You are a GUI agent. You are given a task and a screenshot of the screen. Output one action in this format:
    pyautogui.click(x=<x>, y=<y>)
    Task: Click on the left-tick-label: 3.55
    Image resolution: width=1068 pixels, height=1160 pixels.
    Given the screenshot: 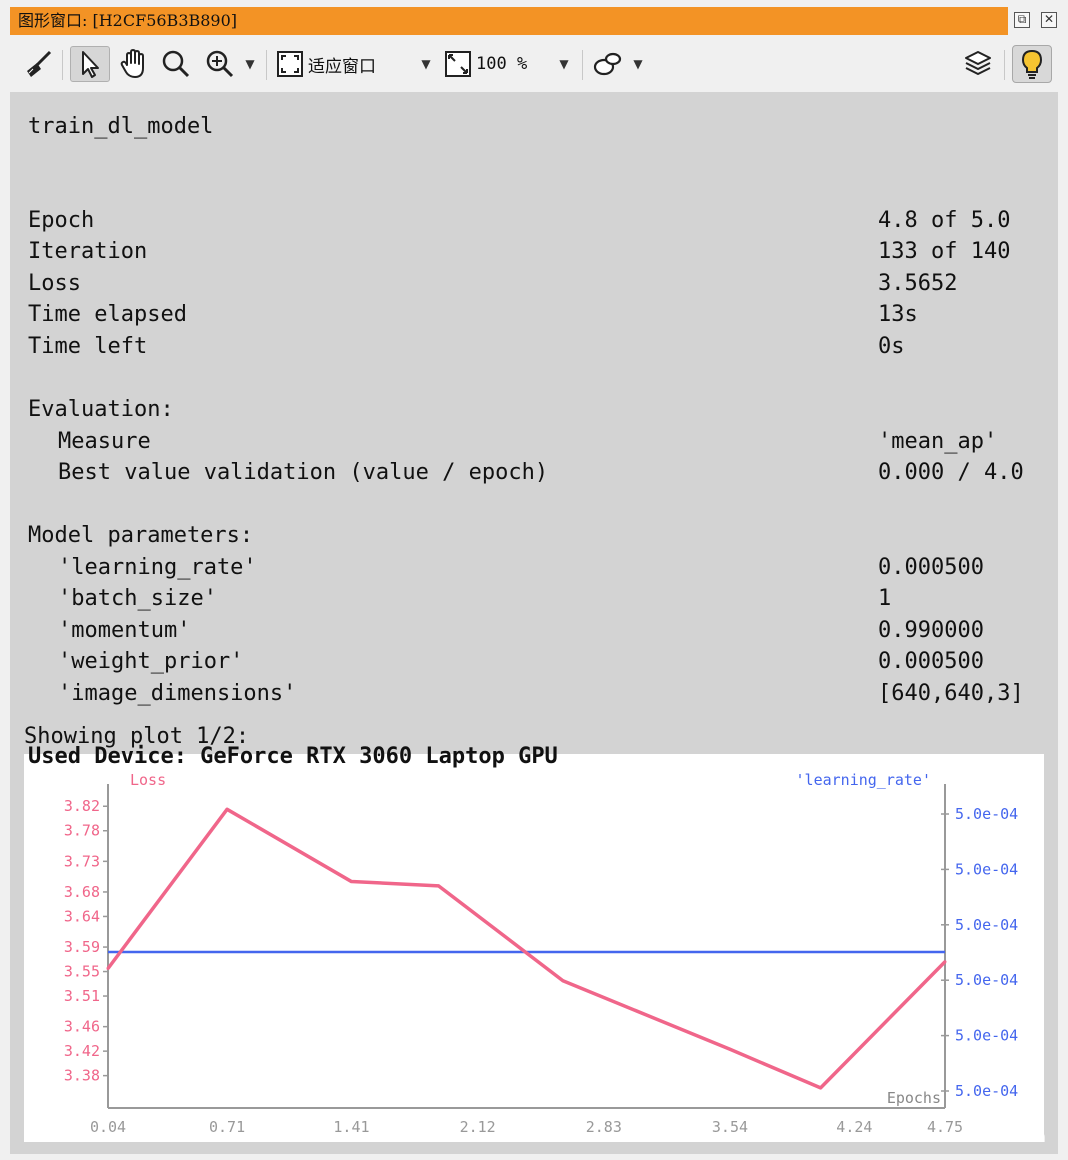 What is the action you would take?
    pyautogui.click(x=82, y=972)
    